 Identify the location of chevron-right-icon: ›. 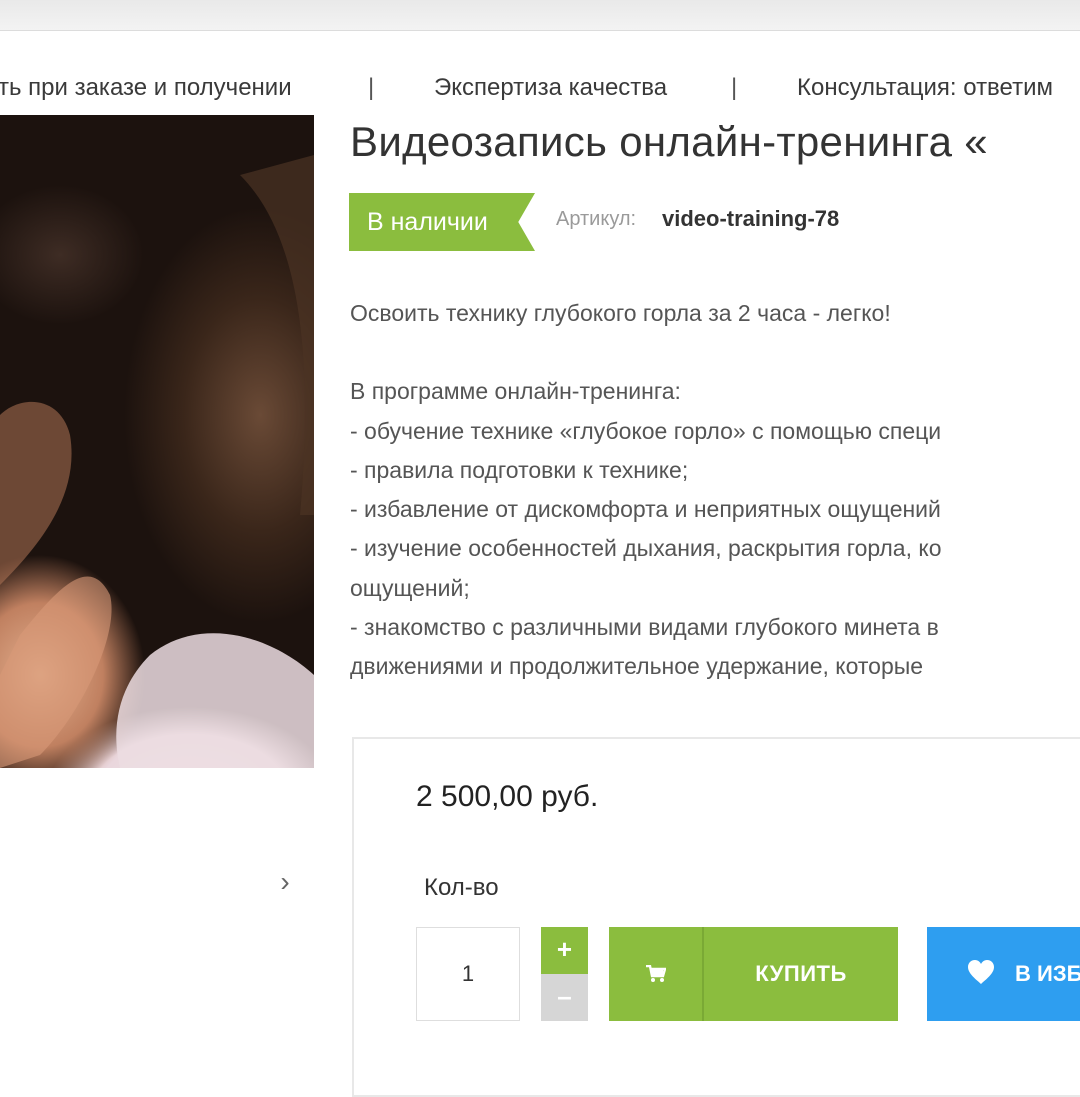
(285, 881).